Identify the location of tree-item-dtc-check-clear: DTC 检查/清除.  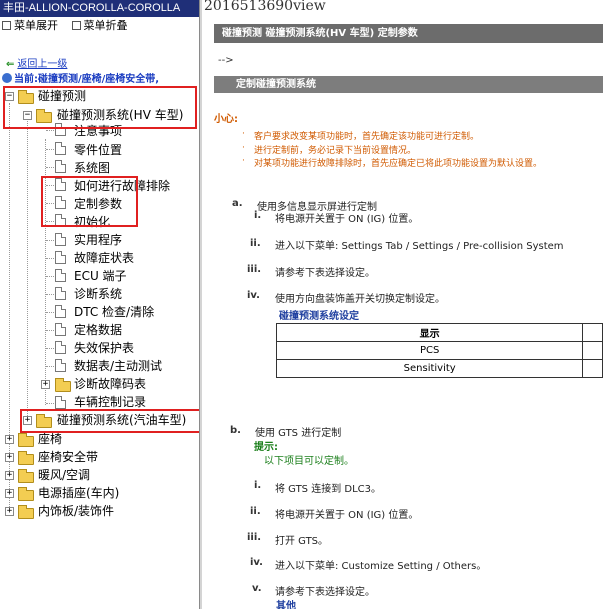
(114, 312).